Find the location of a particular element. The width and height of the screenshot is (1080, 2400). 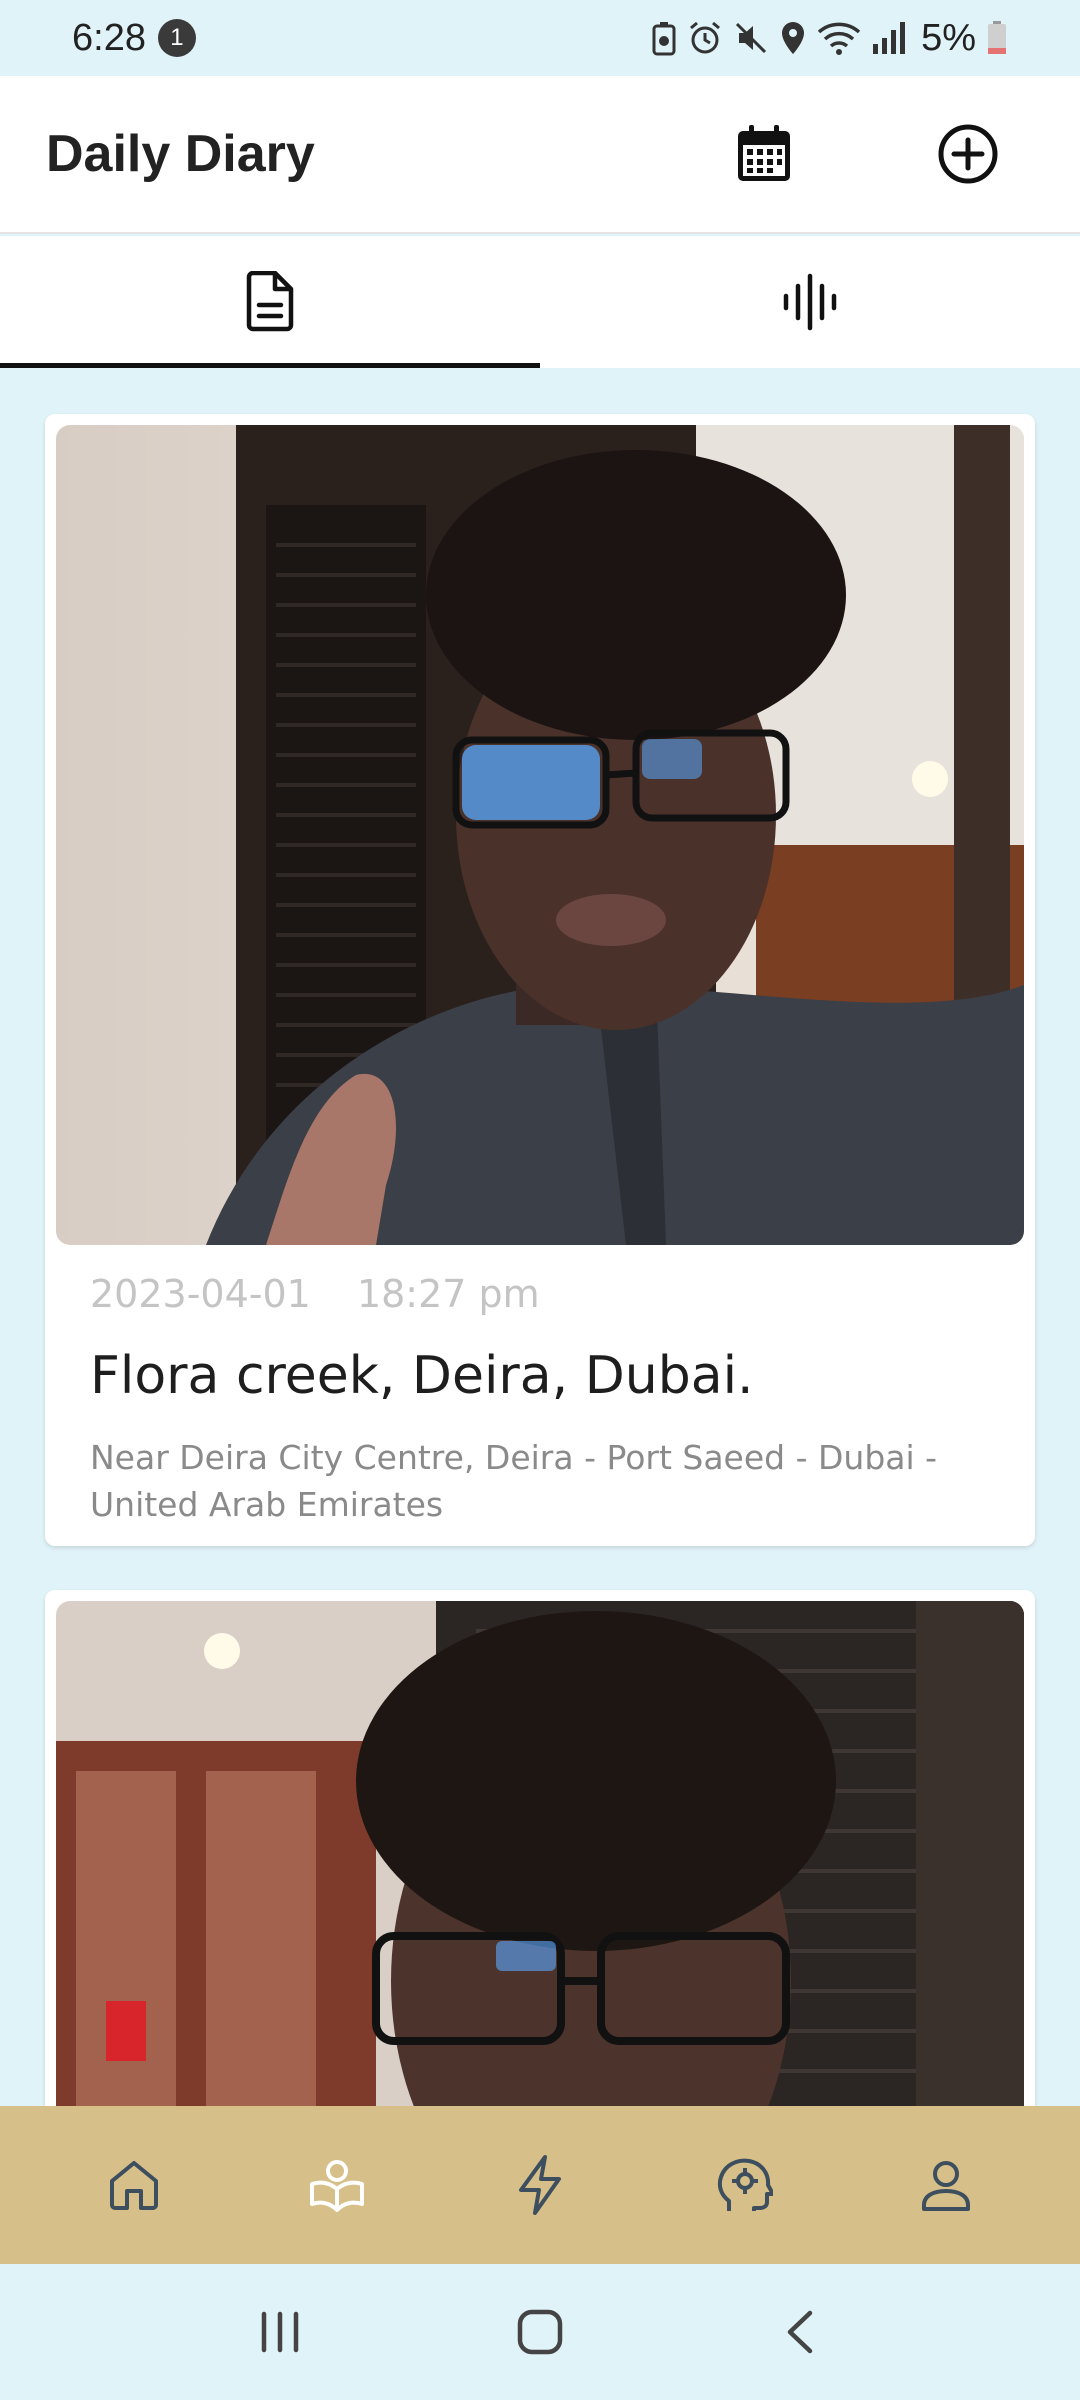

entry-meta: 2023-04-01 18:27 pm is located at coordinates (315, 1294).